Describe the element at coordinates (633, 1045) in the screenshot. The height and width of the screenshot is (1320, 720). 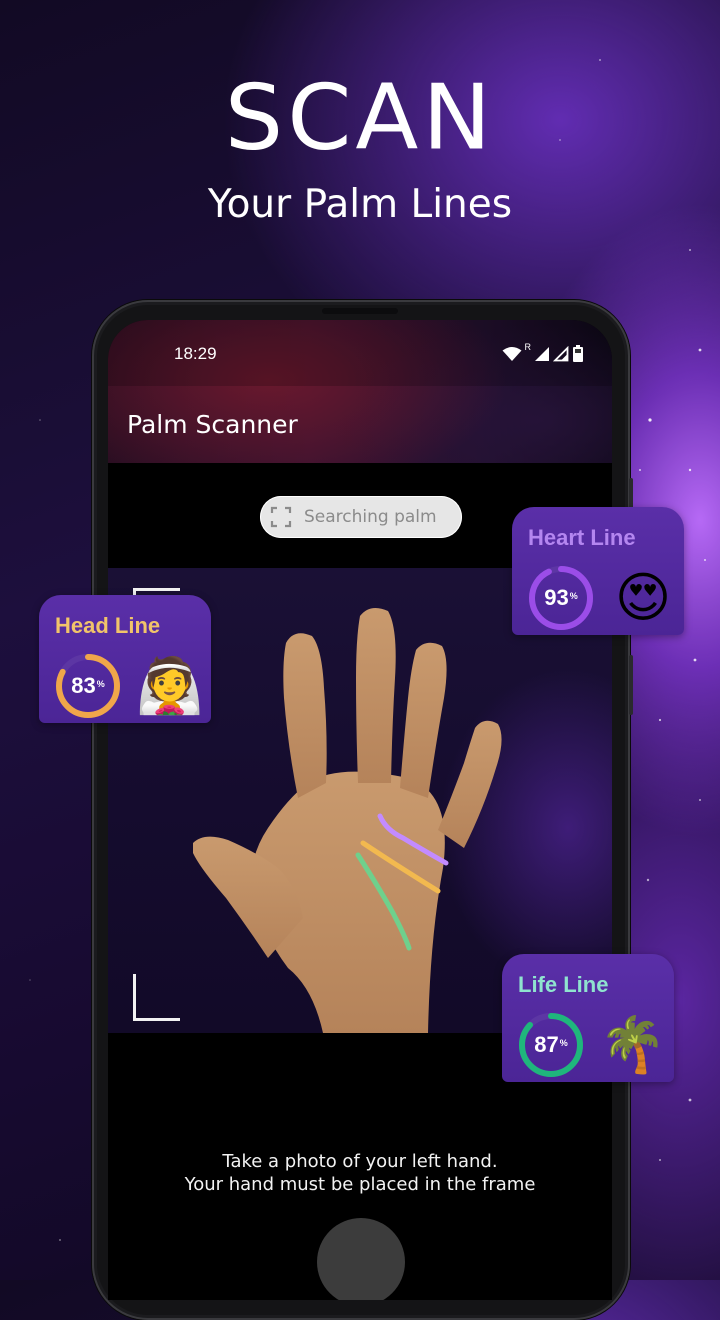
I see `palm-tree-emoji: 🌴` at that location.